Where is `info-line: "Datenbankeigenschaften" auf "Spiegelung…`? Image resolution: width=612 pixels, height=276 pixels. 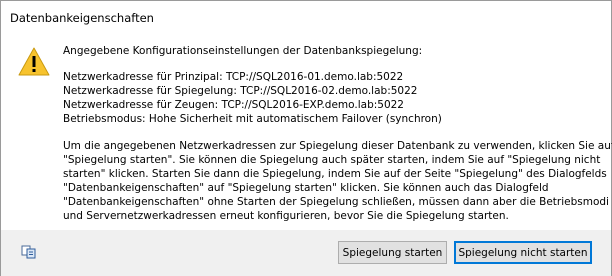 info-line: "Datenbankeigenschaften" auf "Spiegelung… is located at coordinates (306, 188).